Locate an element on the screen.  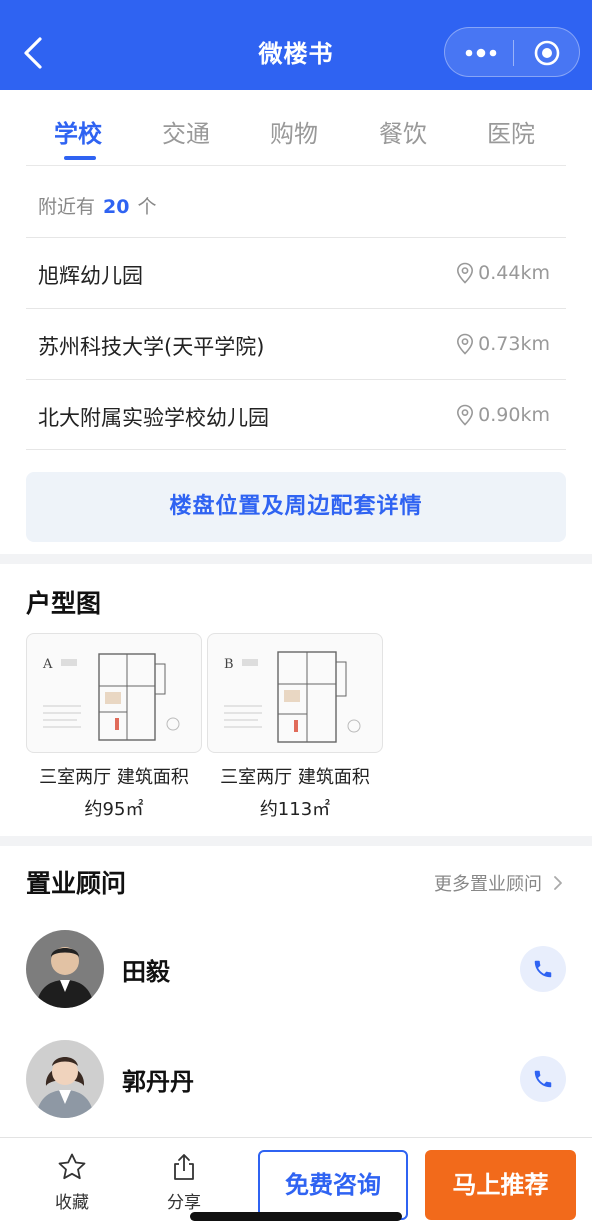
floor-plan-item: A 三室两厅 建筑面积 约95㎡ is located at coordinates (114, 727).